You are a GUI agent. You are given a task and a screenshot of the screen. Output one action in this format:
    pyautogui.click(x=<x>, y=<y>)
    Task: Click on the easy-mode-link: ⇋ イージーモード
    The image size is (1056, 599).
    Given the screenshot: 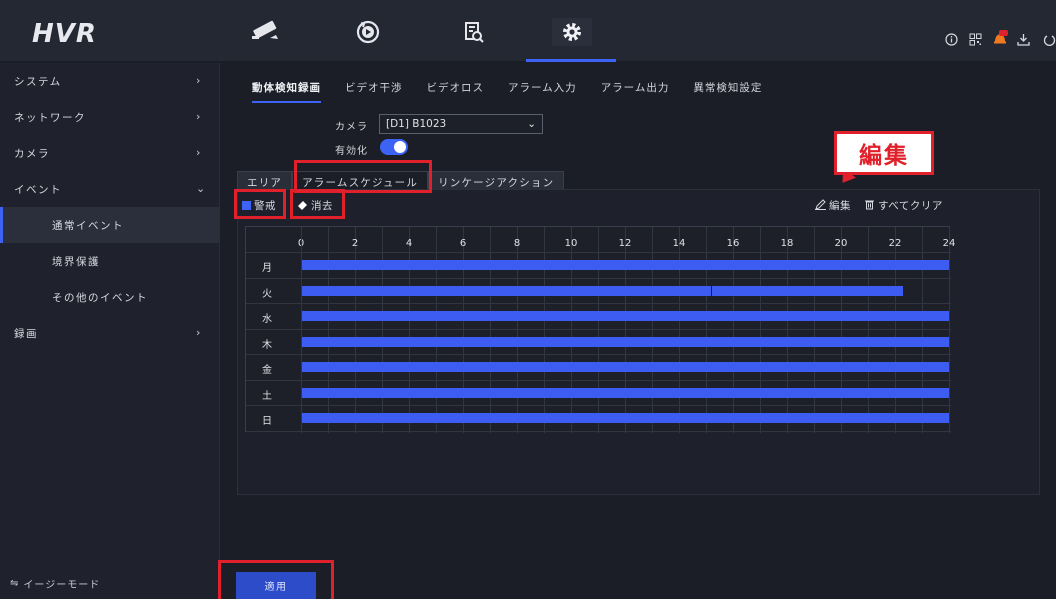 What is the action you would take?
    pyautogui.click(x=55, y=583)
    